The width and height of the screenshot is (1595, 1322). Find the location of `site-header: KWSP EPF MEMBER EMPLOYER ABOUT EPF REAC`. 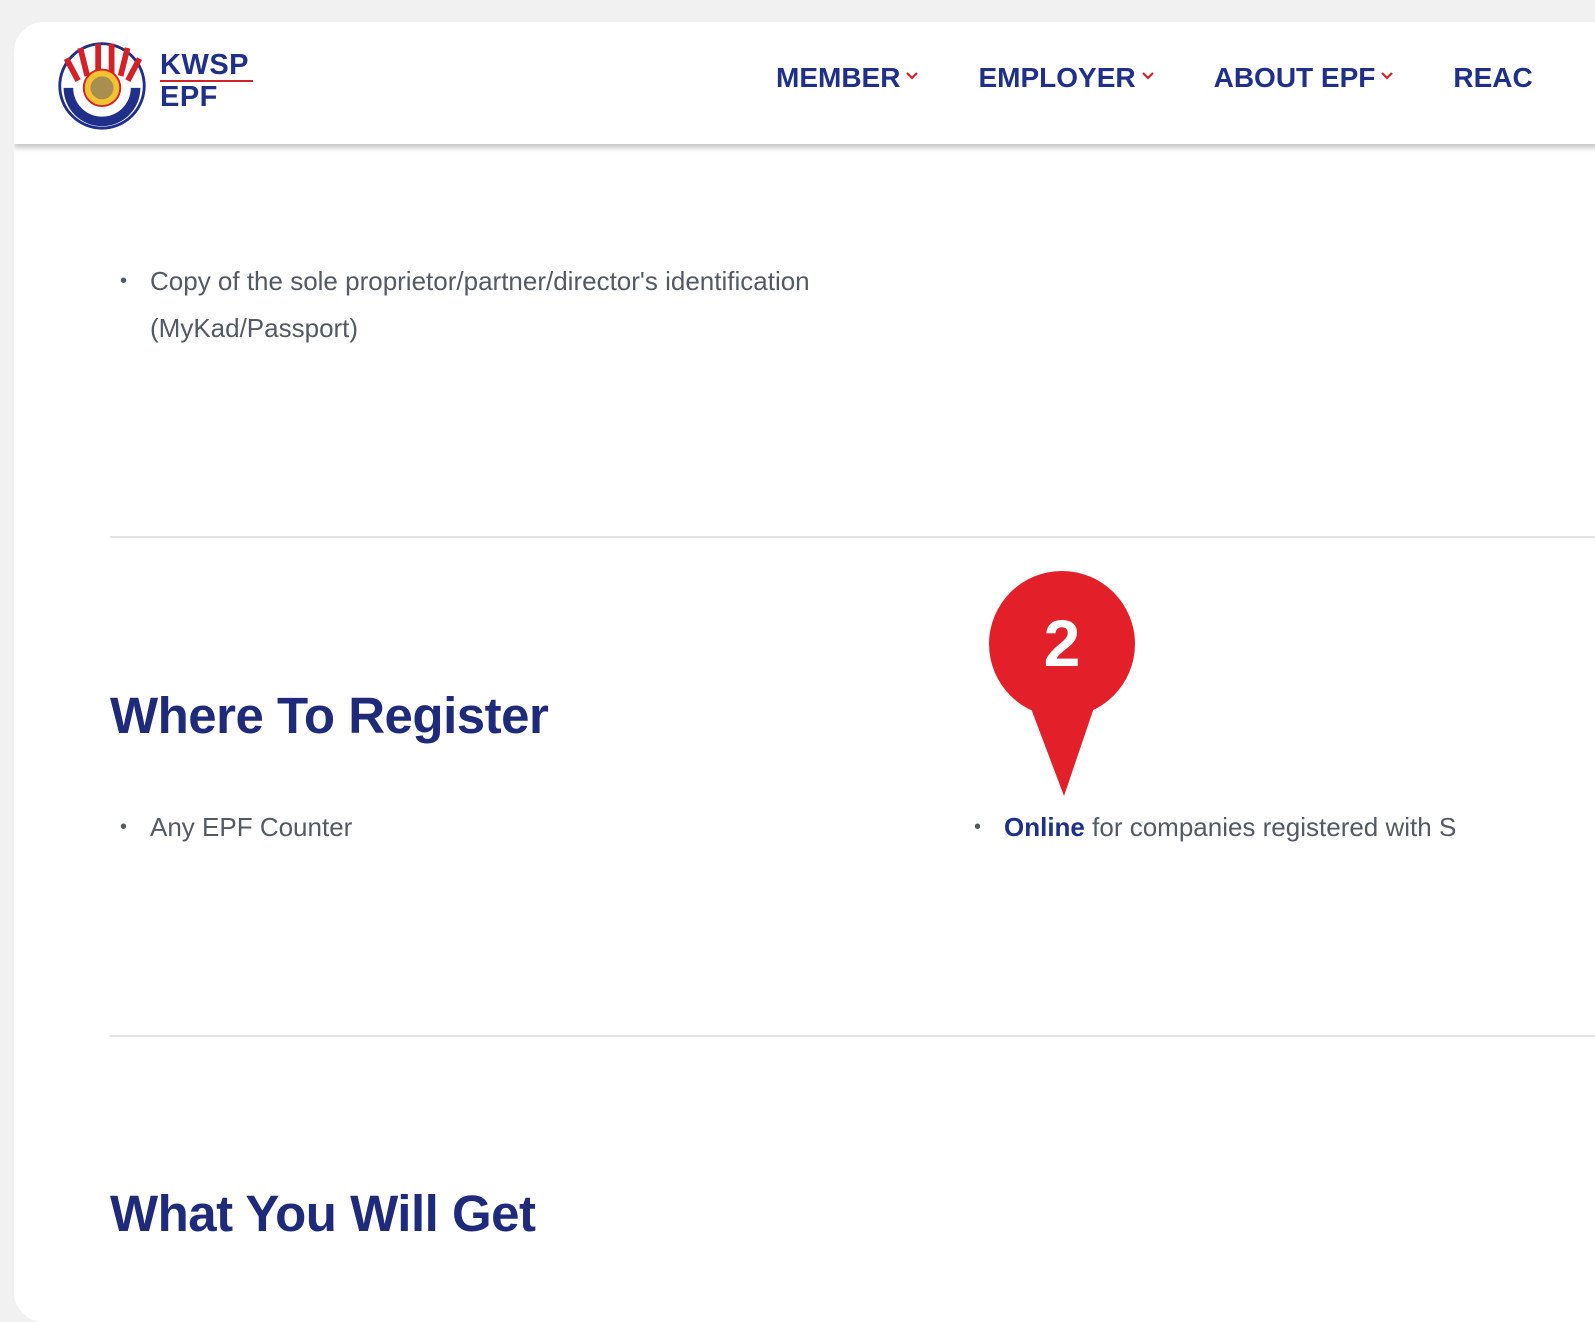

site-header: KWSP EPF MEMBER EMPLOYER ABOUT EPF REAC is located at coordinates (804, 83).